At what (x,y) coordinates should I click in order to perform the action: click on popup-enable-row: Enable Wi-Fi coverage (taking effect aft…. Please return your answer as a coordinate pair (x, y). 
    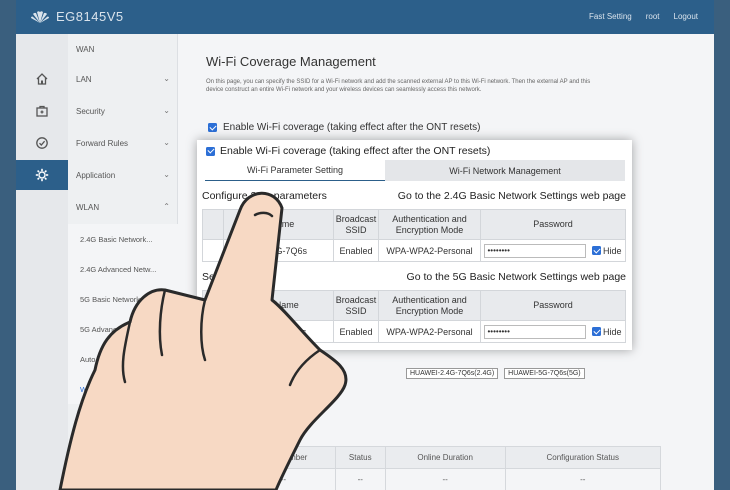
    Looking at the image, I should click on (348, 151).